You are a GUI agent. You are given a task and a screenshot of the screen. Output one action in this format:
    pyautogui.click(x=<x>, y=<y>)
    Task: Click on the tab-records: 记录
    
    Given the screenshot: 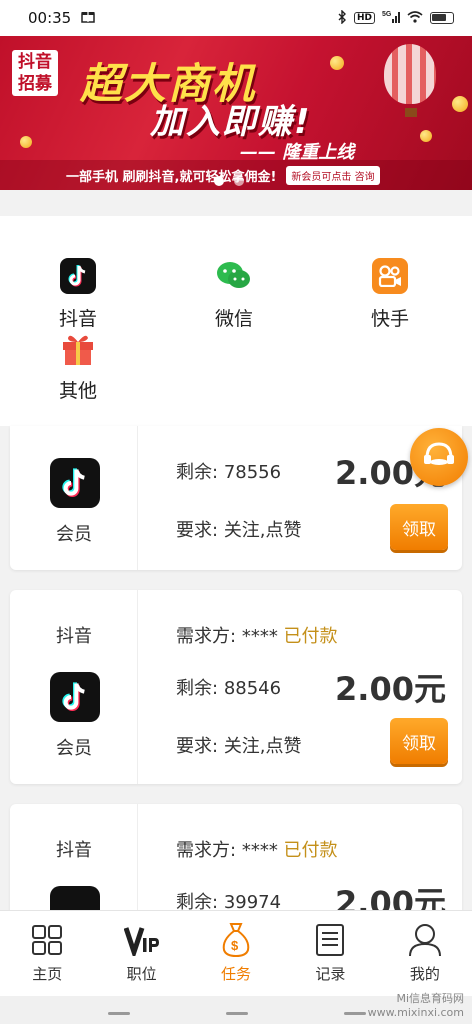 What is the action you would take?
    pyautogui.click(x=330, y=953)
    